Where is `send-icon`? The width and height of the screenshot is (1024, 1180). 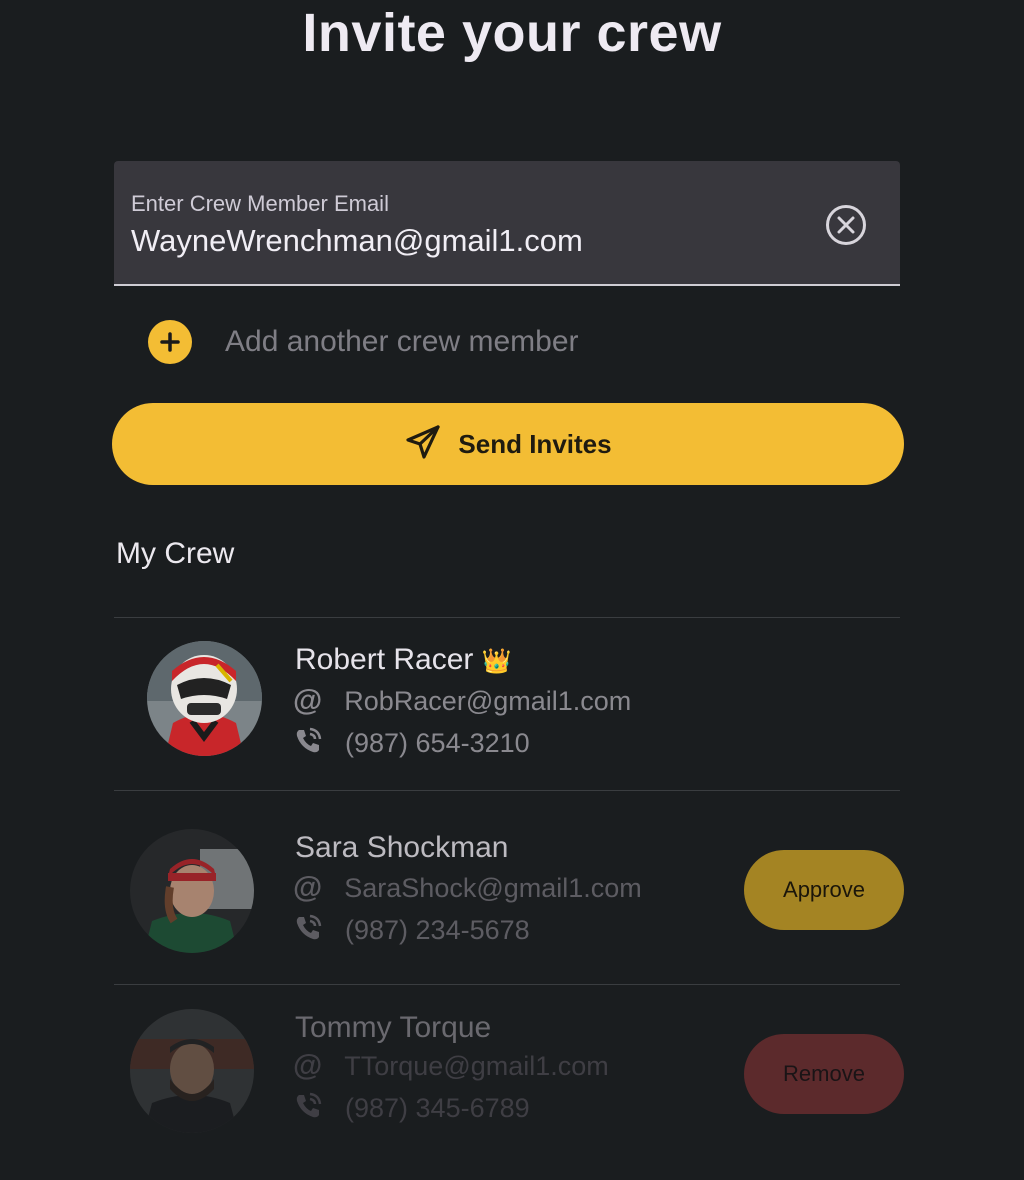 send-icon is located at coordinates (423, 444).